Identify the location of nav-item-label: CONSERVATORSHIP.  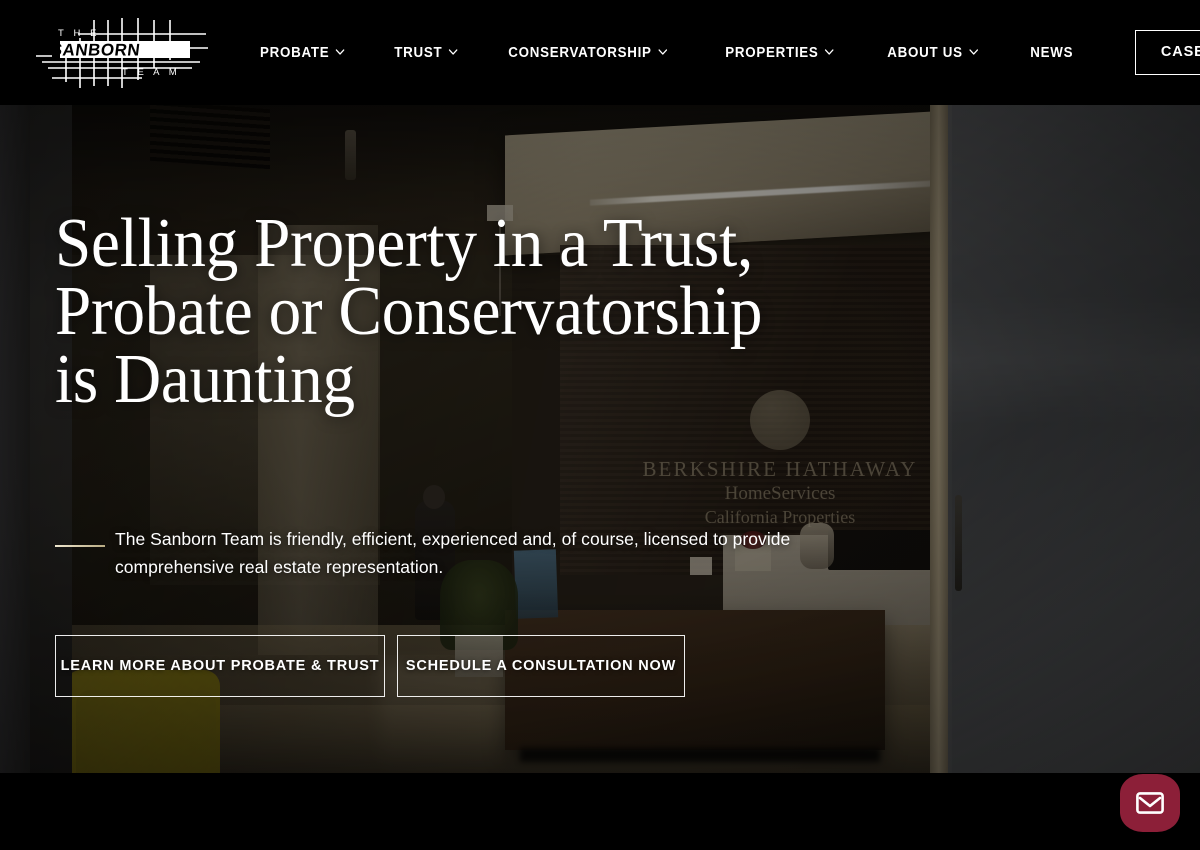
(579, 52).